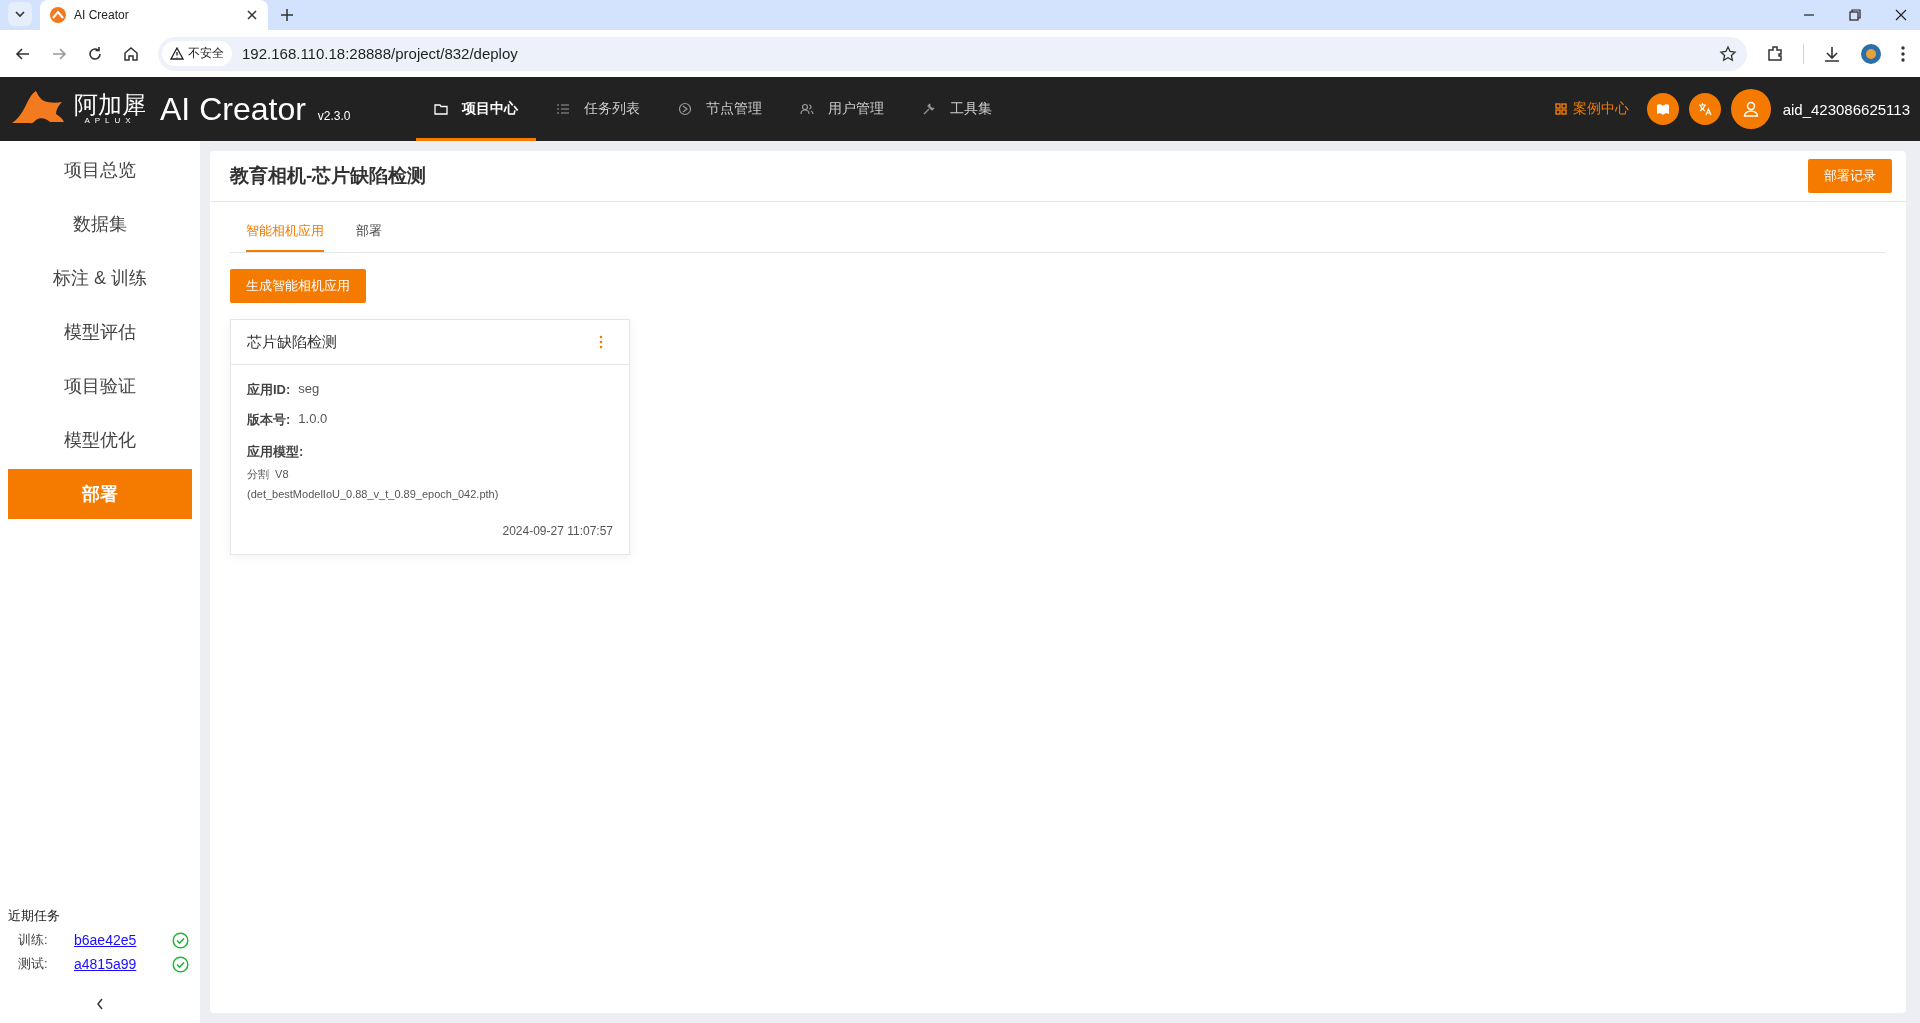  I want to click on task-label: 训练:, so click(33, 940).